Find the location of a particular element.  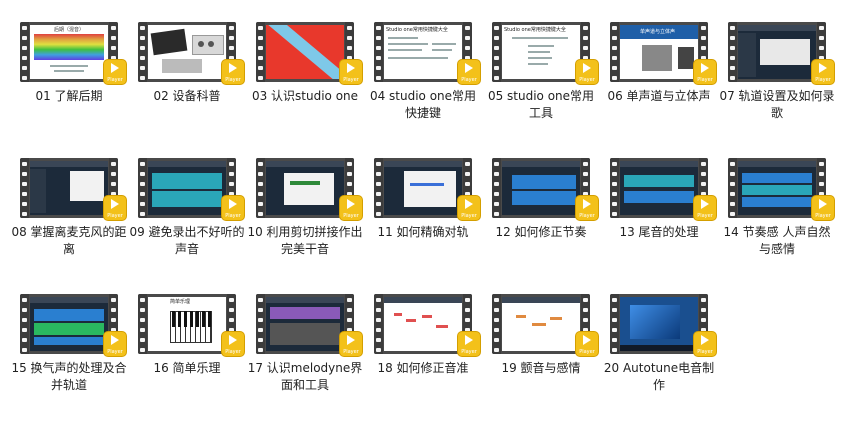

lesson-title: 19 颤音与感情 is located at coordinates (541, 368).